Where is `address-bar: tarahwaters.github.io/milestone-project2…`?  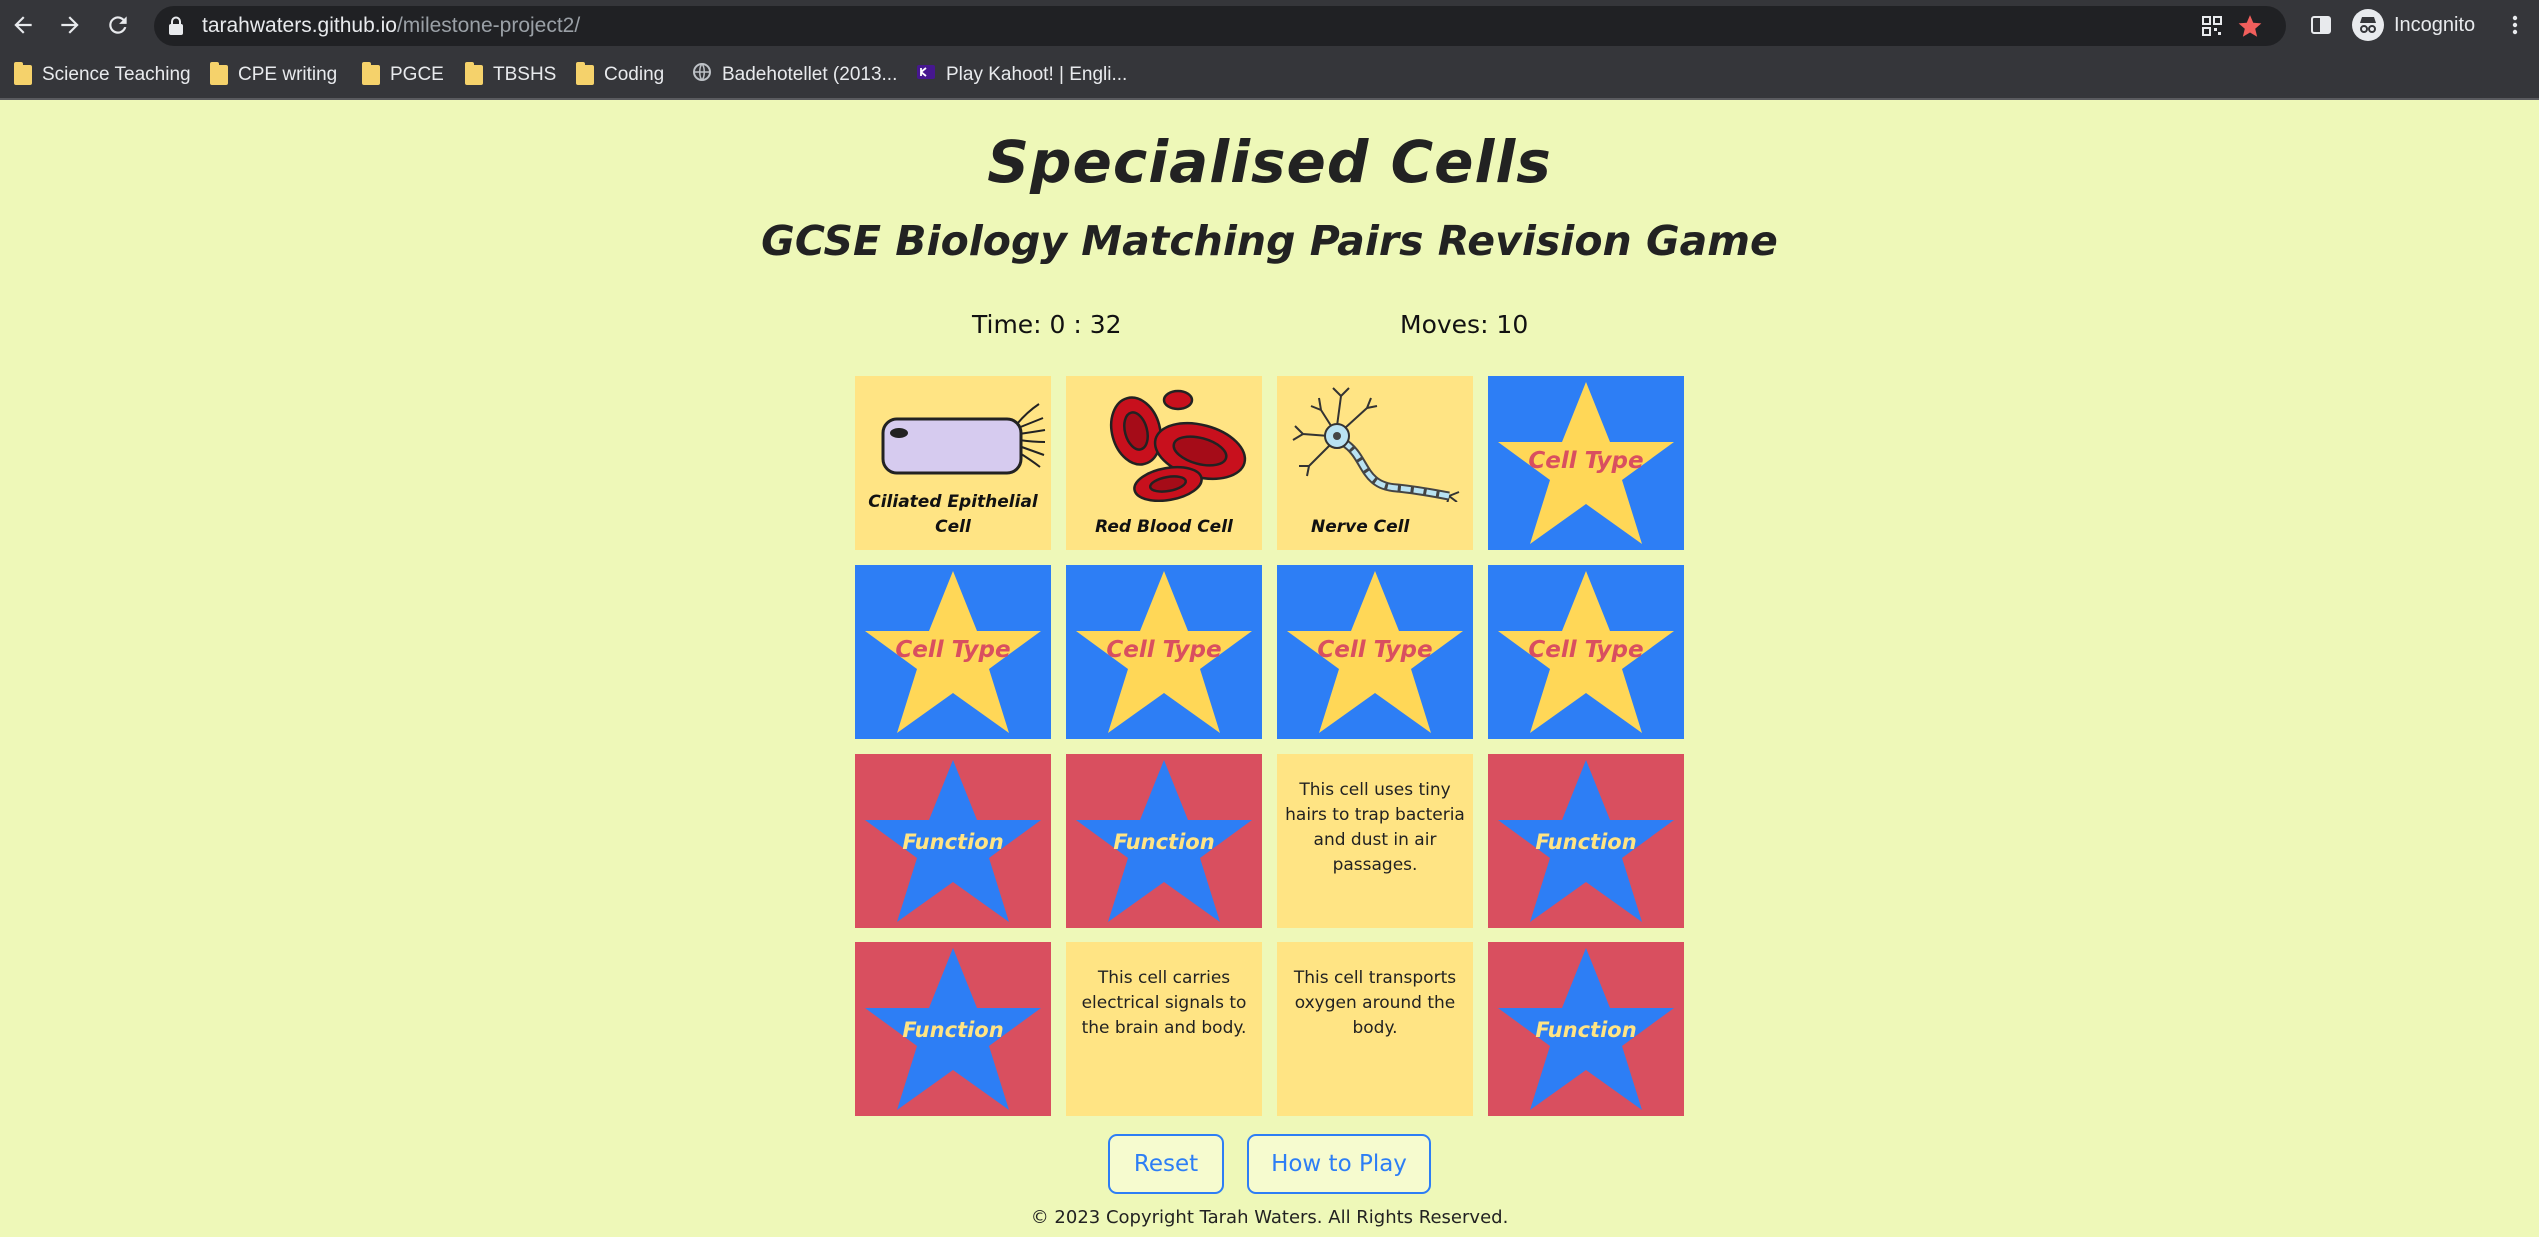 address-bar: tarahwaters.github.io/milestone-project2… is located at coordinates (1220, 26).